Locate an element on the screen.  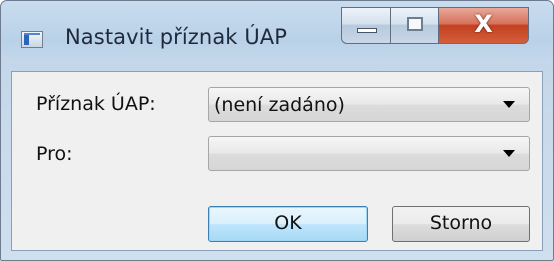
flag-select-value: (není zadáno) is located at coordinates (279, 105).